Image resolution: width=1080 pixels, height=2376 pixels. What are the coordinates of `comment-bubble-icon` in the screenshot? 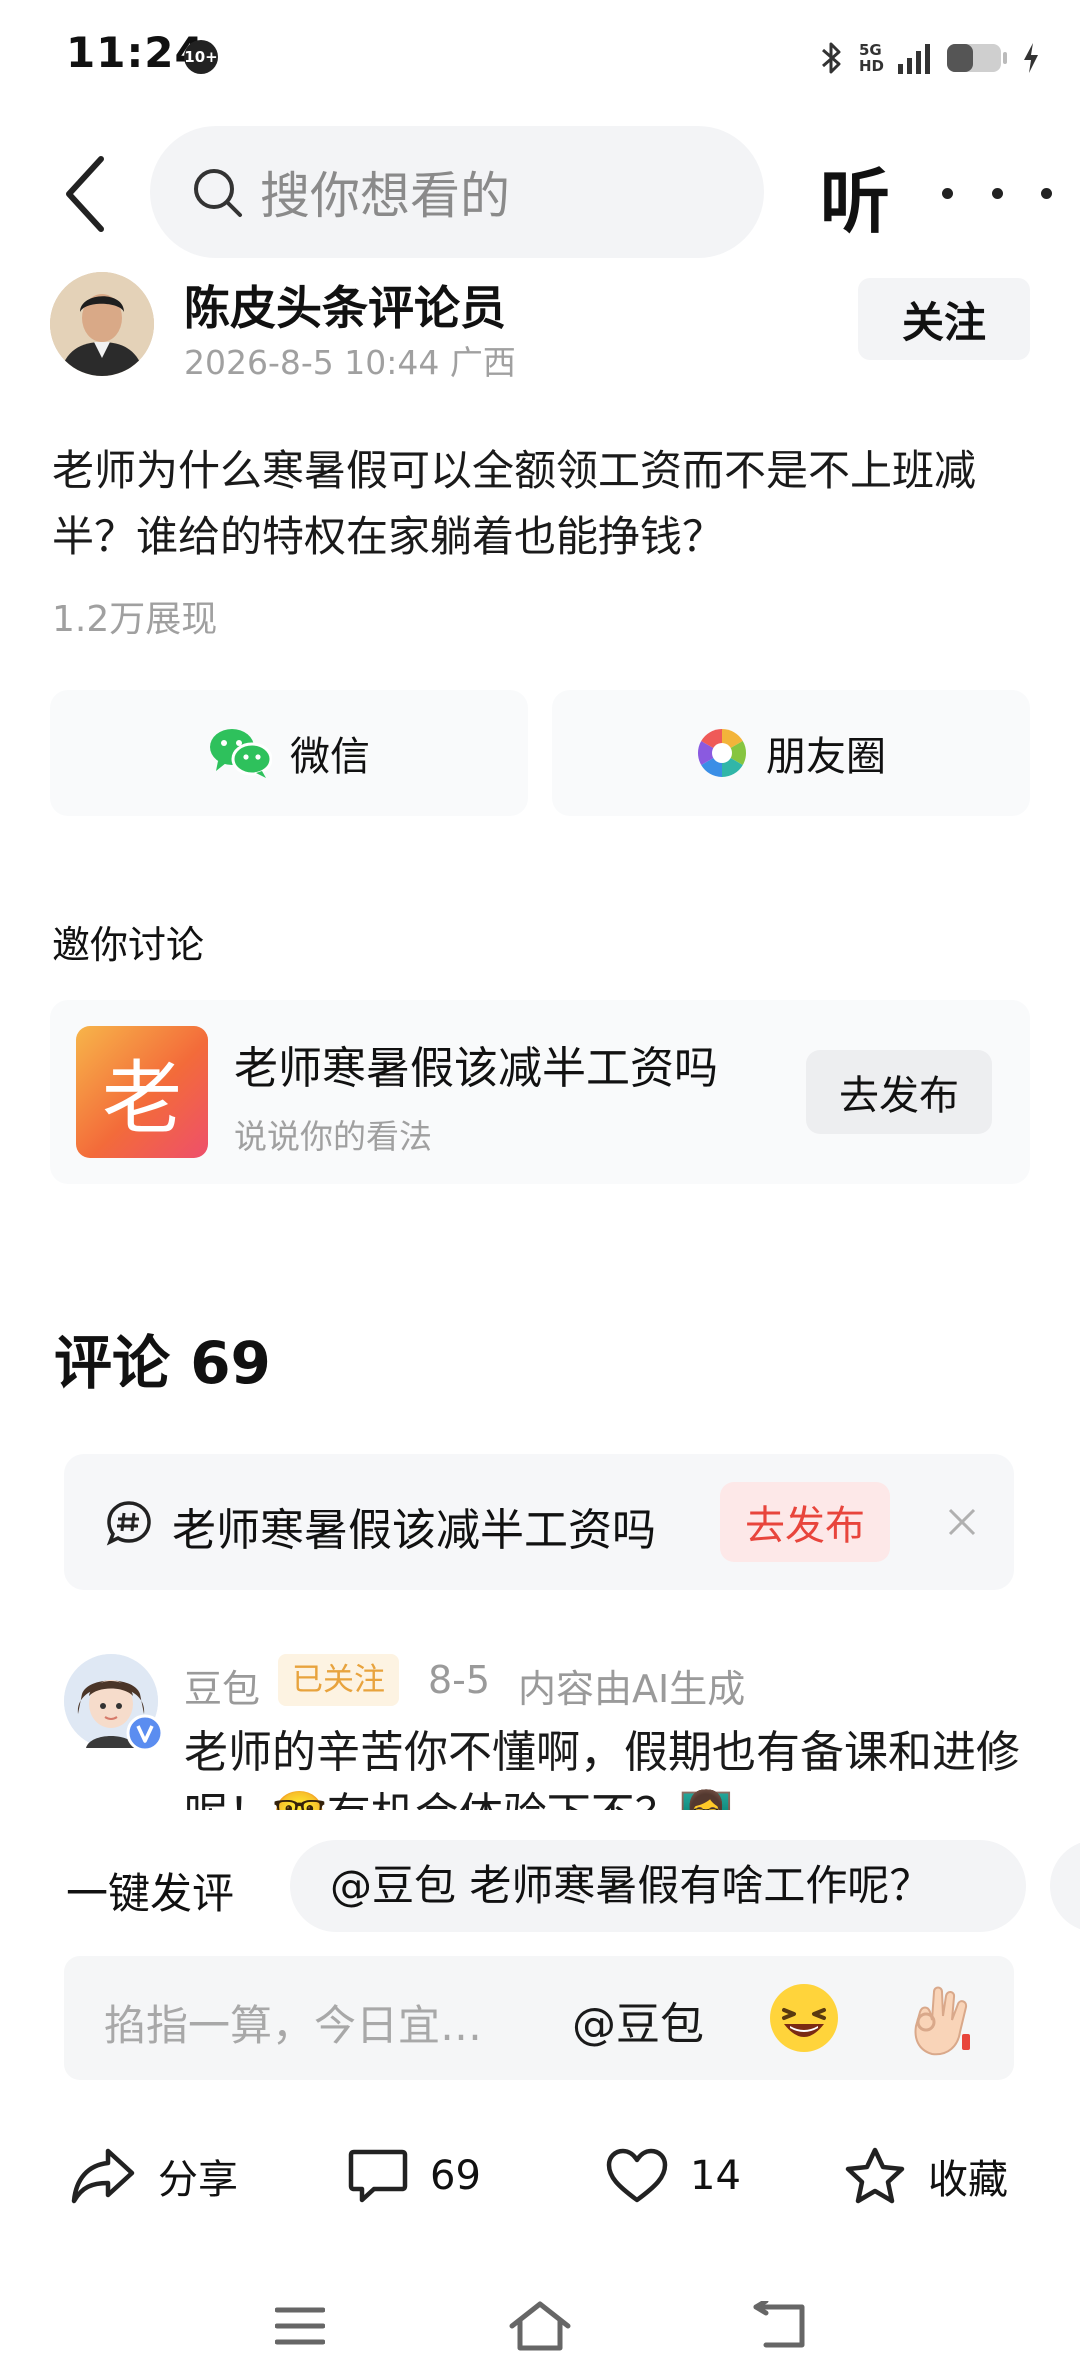 It's located at (378, 2176).